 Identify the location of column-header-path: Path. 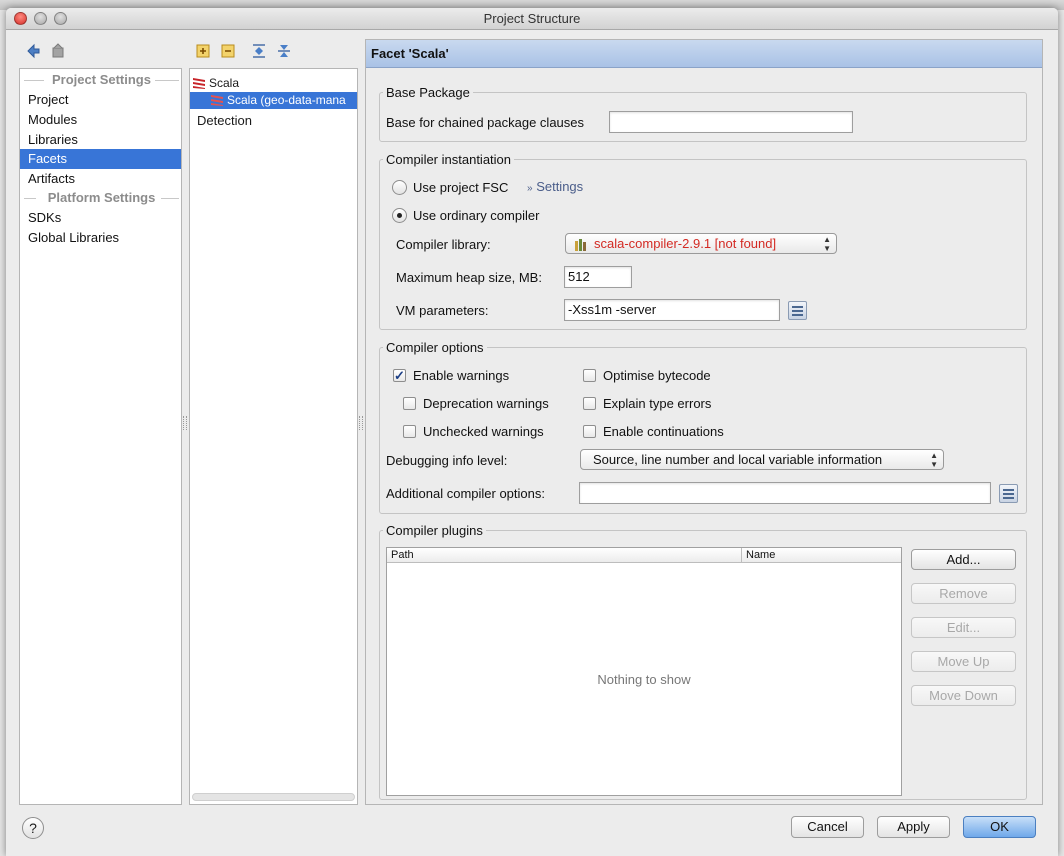
(564, 555).